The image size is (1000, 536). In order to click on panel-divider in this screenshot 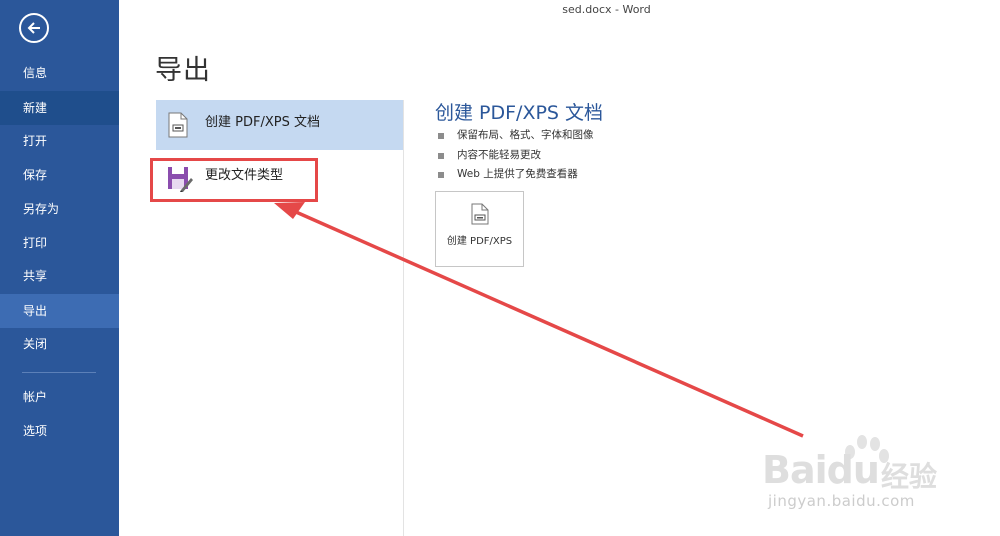, I will do `click(403, 318)`.